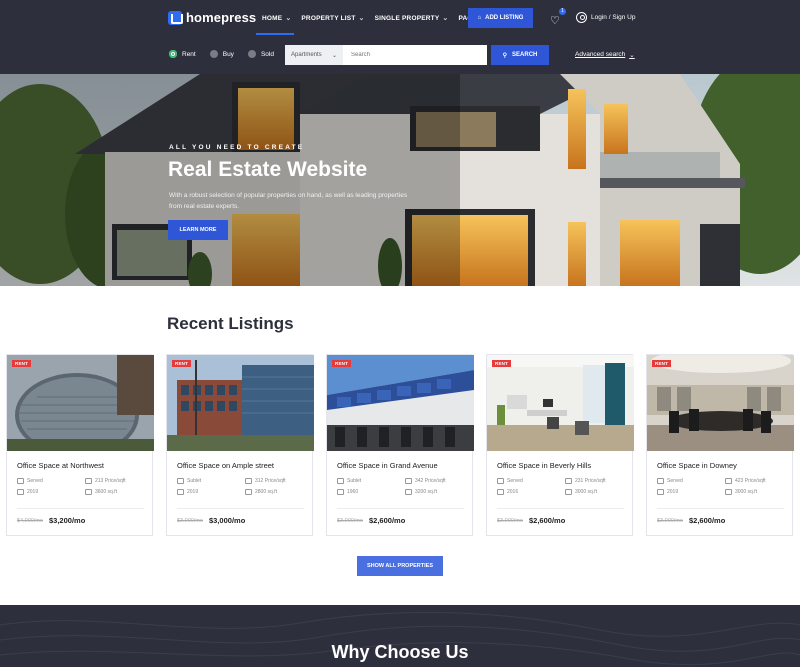 This screenshot has height=667, width=800. I want to click on show-all-properties-button: SHOW ALL PROPERTIES, so click(400, 566).